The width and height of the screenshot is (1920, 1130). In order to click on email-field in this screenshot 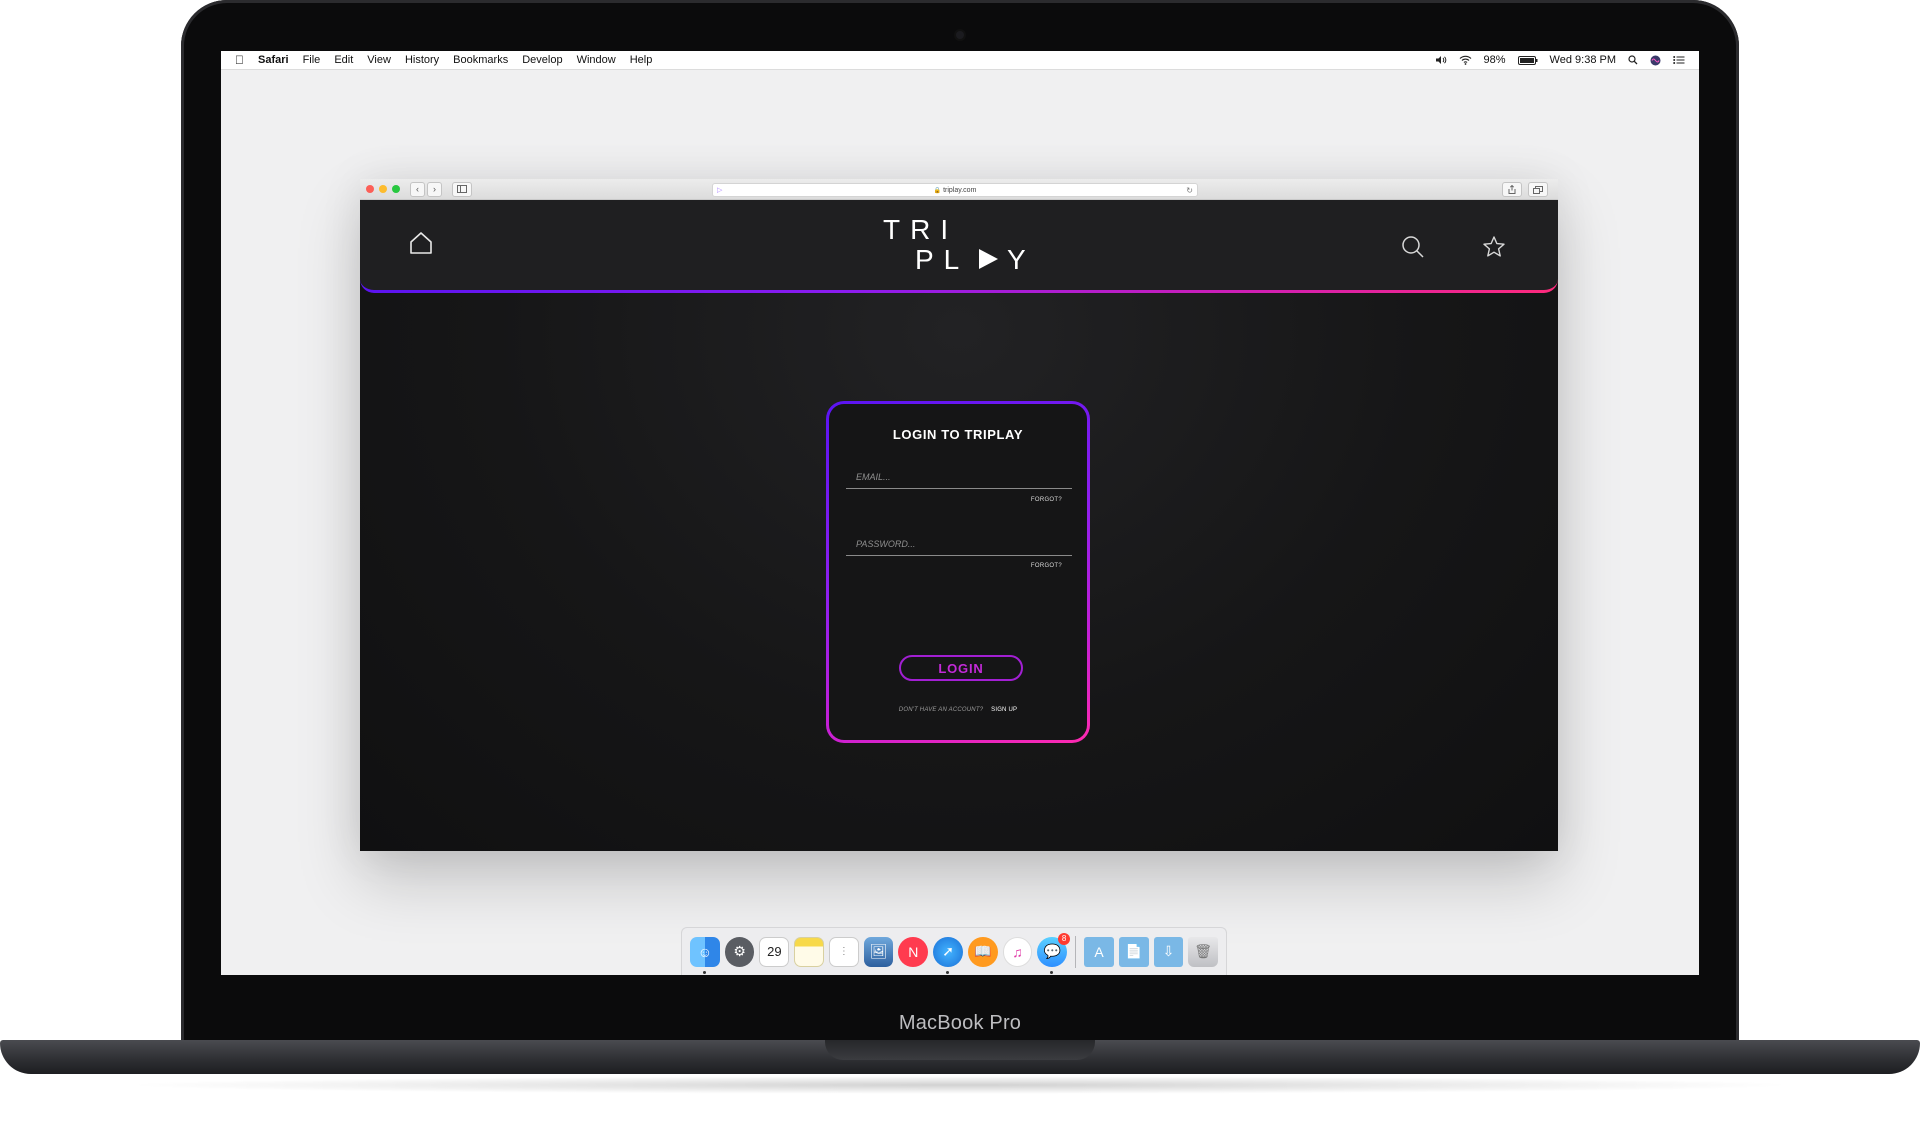, I will do `click(959, 477)`.